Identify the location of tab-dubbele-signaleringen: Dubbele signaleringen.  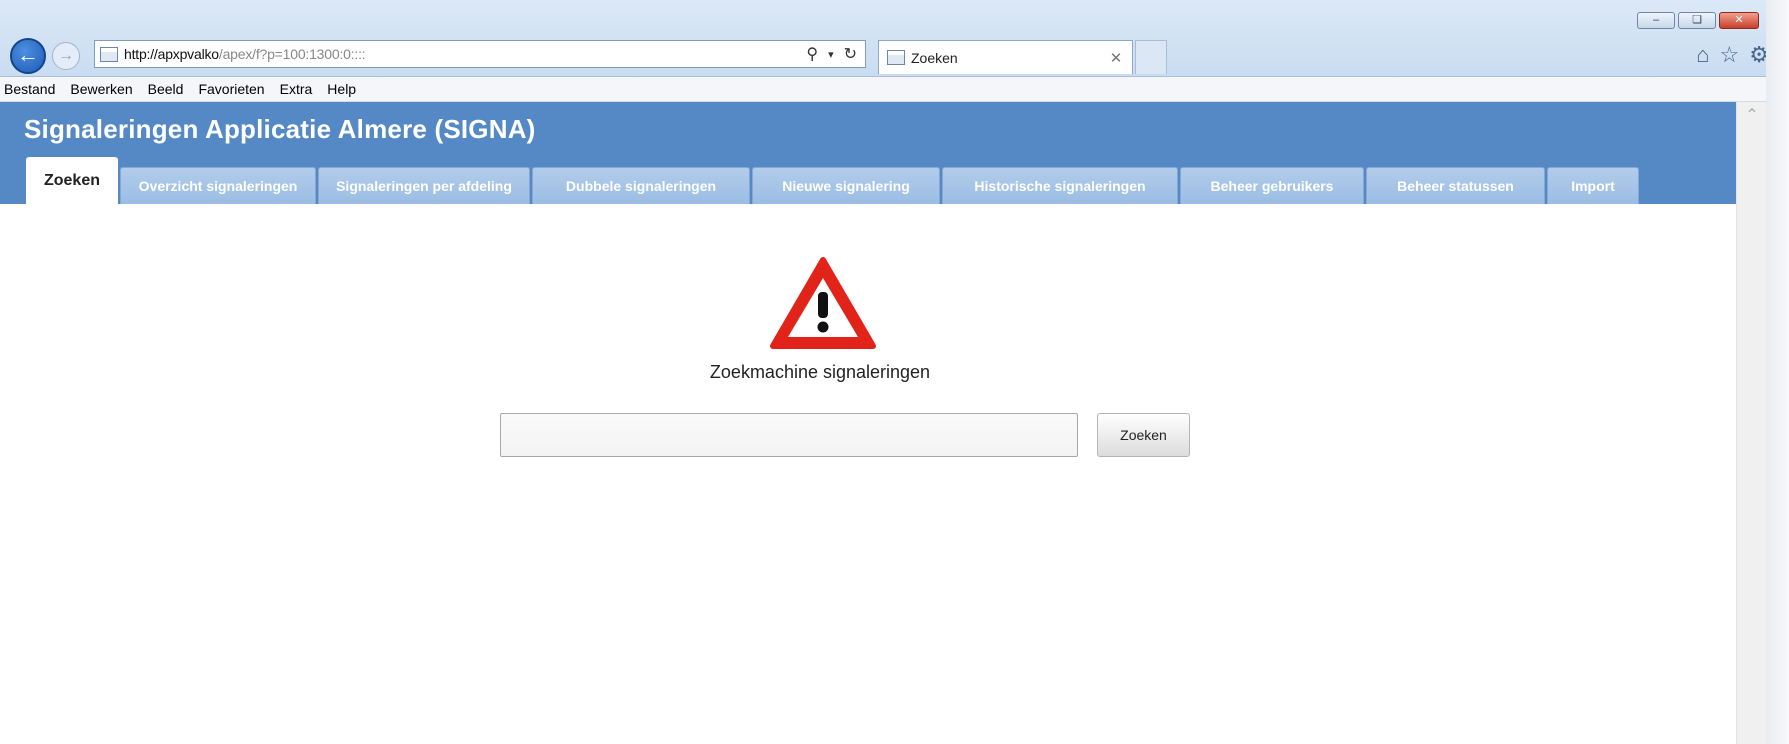
(641, 185).